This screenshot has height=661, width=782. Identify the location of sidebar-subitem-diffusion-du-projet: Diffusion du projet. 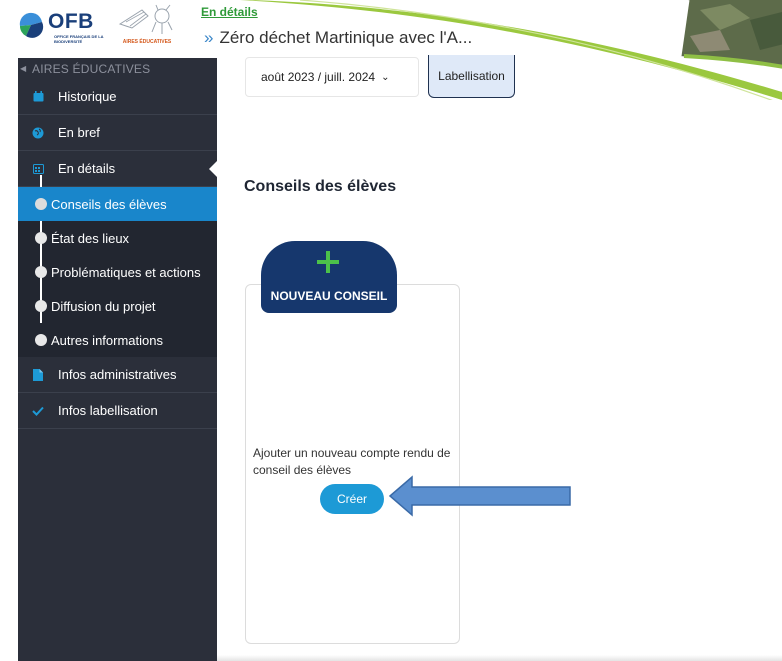
(117, 306).